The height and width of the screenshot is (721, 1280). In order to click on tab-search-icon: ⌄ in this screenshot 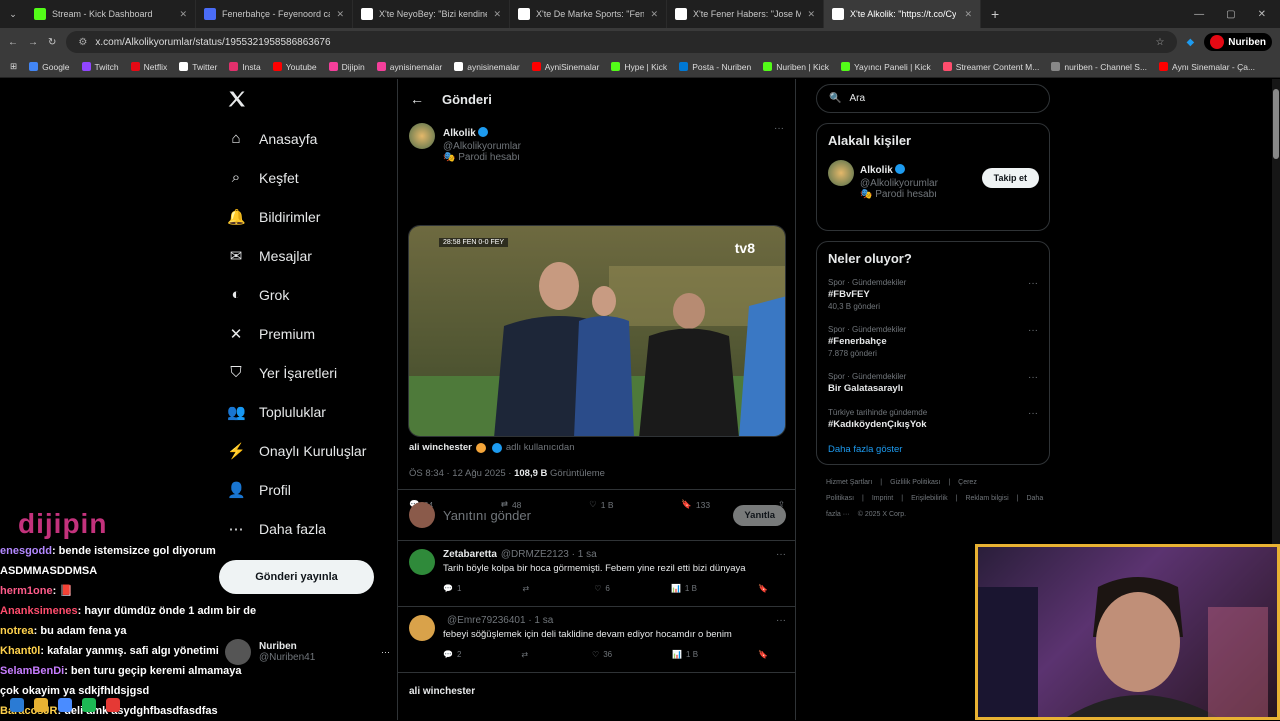, I will do `click(13, 14)`.